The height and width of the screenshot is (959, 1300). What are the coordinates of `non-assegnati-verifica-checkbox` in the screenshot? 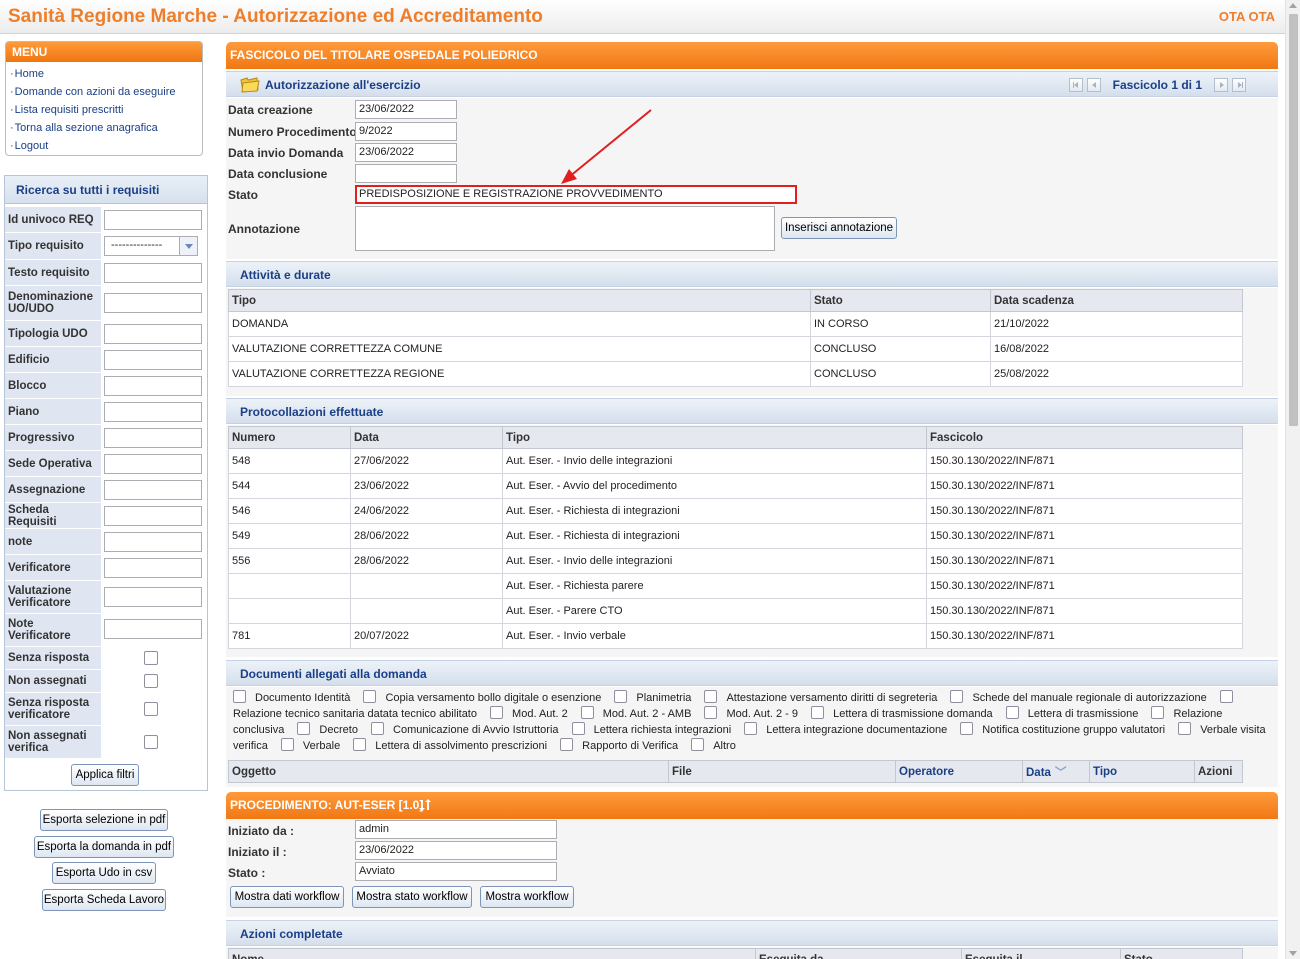 It's located at (151, 742).